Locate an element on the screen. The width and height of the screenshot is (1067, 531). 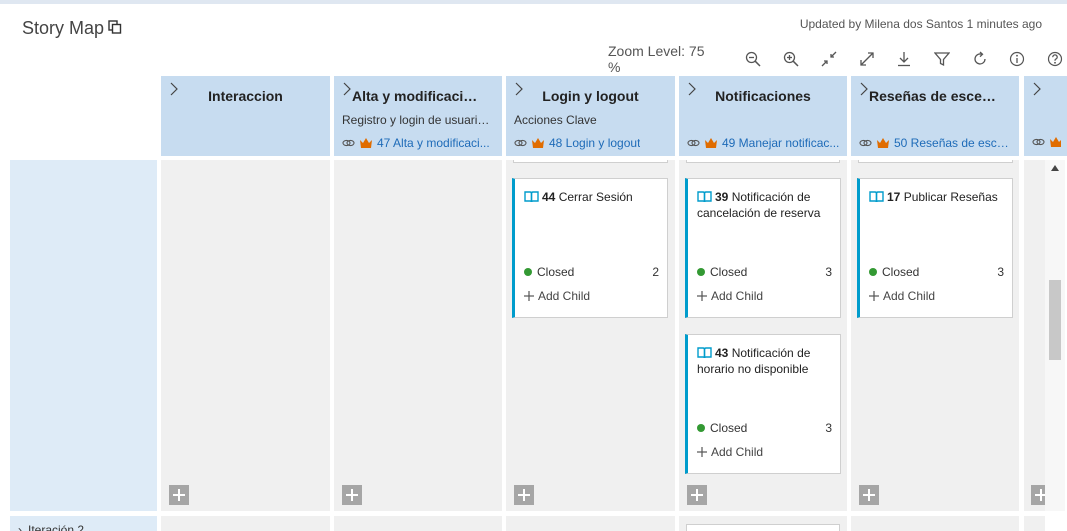
column-header-partial is located at coordinates (1045, 116).